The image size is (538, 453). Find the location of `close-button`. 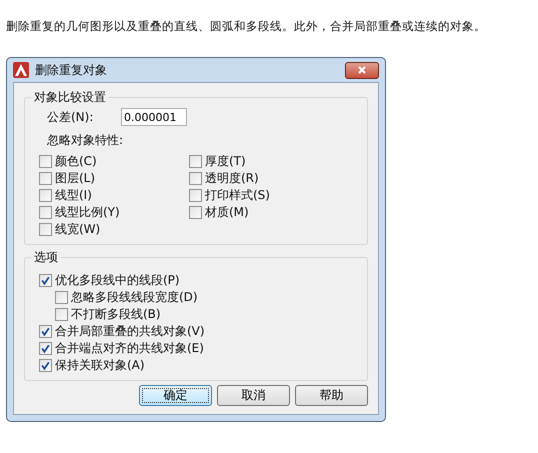

close-button is located at coordinates (362, 70).